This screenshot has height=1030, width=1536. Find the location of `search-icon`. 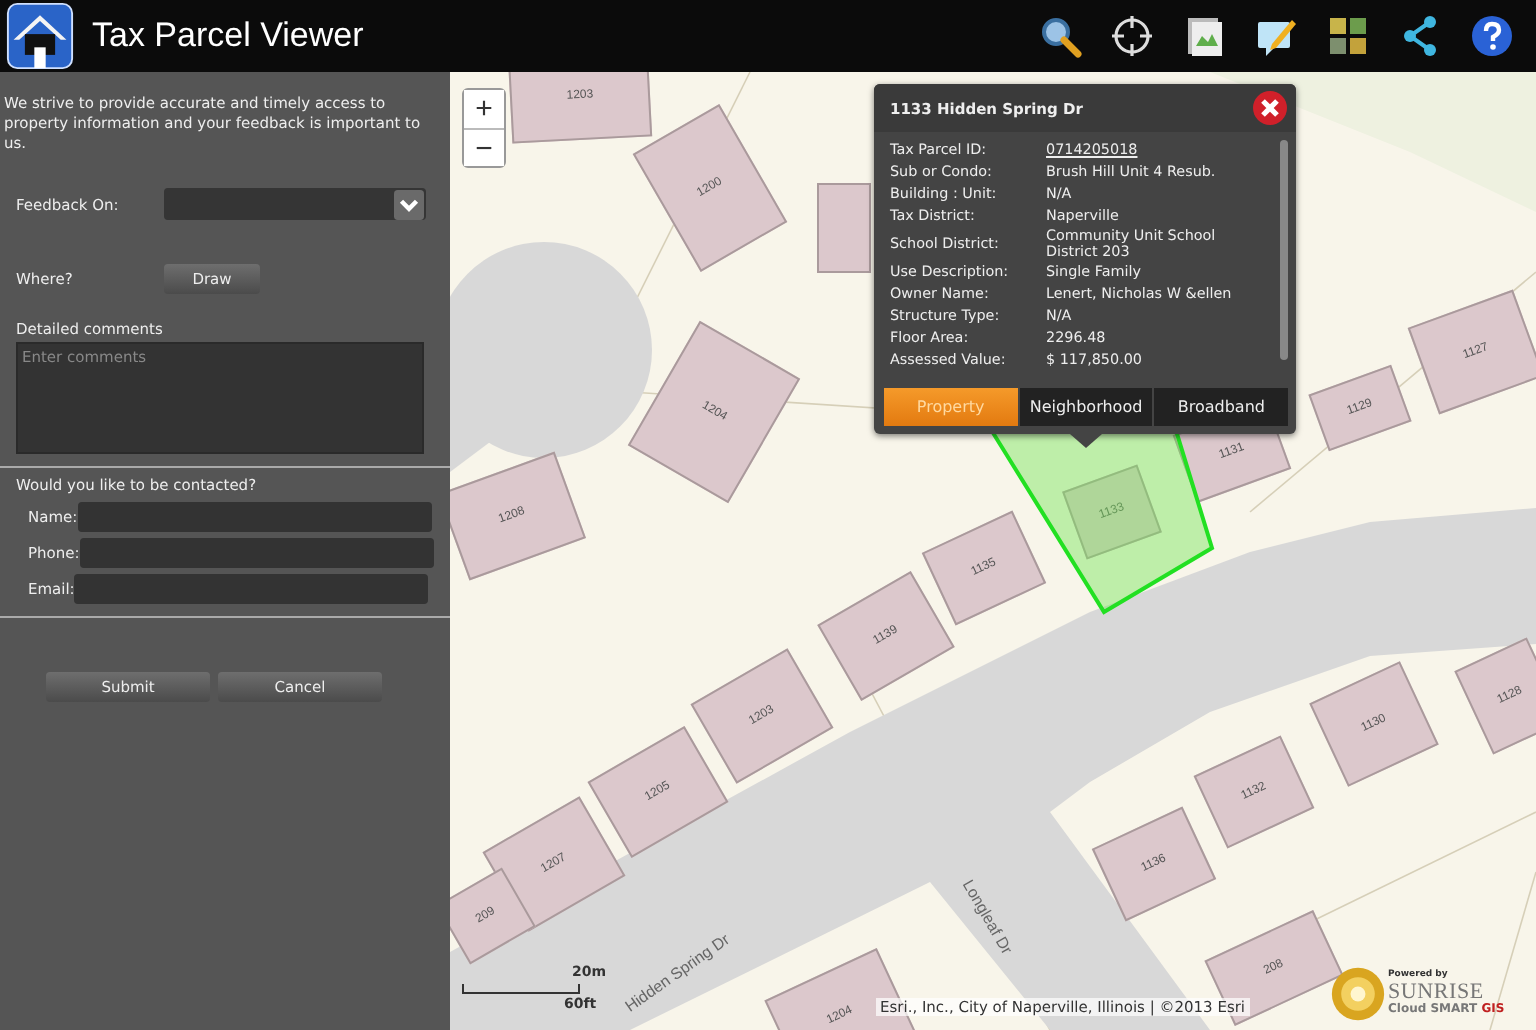

search-icon is located at coordinates (1060, 36).